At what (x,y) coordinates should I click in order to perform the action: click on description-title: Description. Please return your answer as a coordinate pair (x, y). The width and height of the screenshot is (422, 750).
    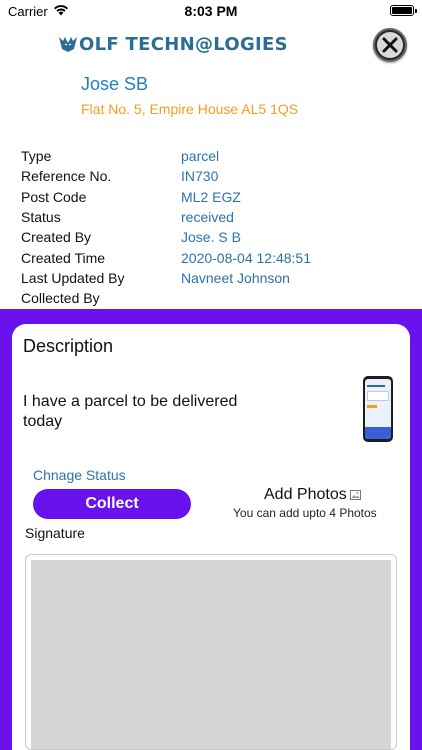
    Looking at the image, I should click on (68, 346).